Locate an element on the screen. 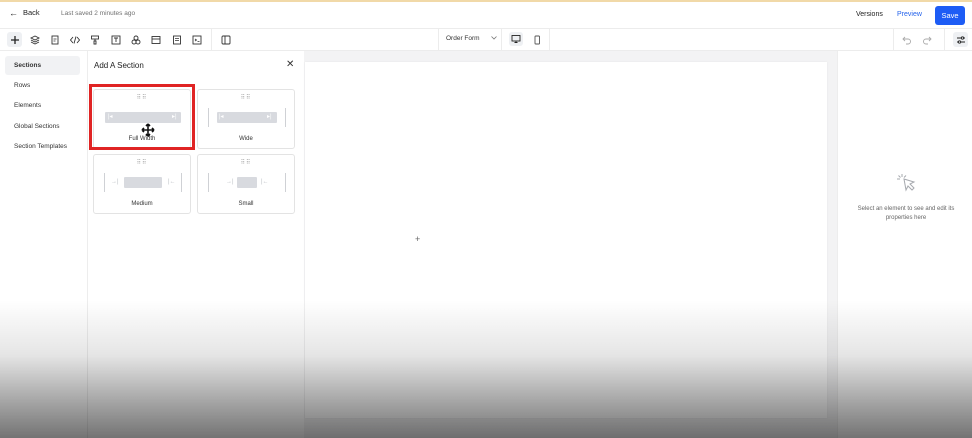 The image size is (972, 438). pages-icon is located at coordinates (54, 39).